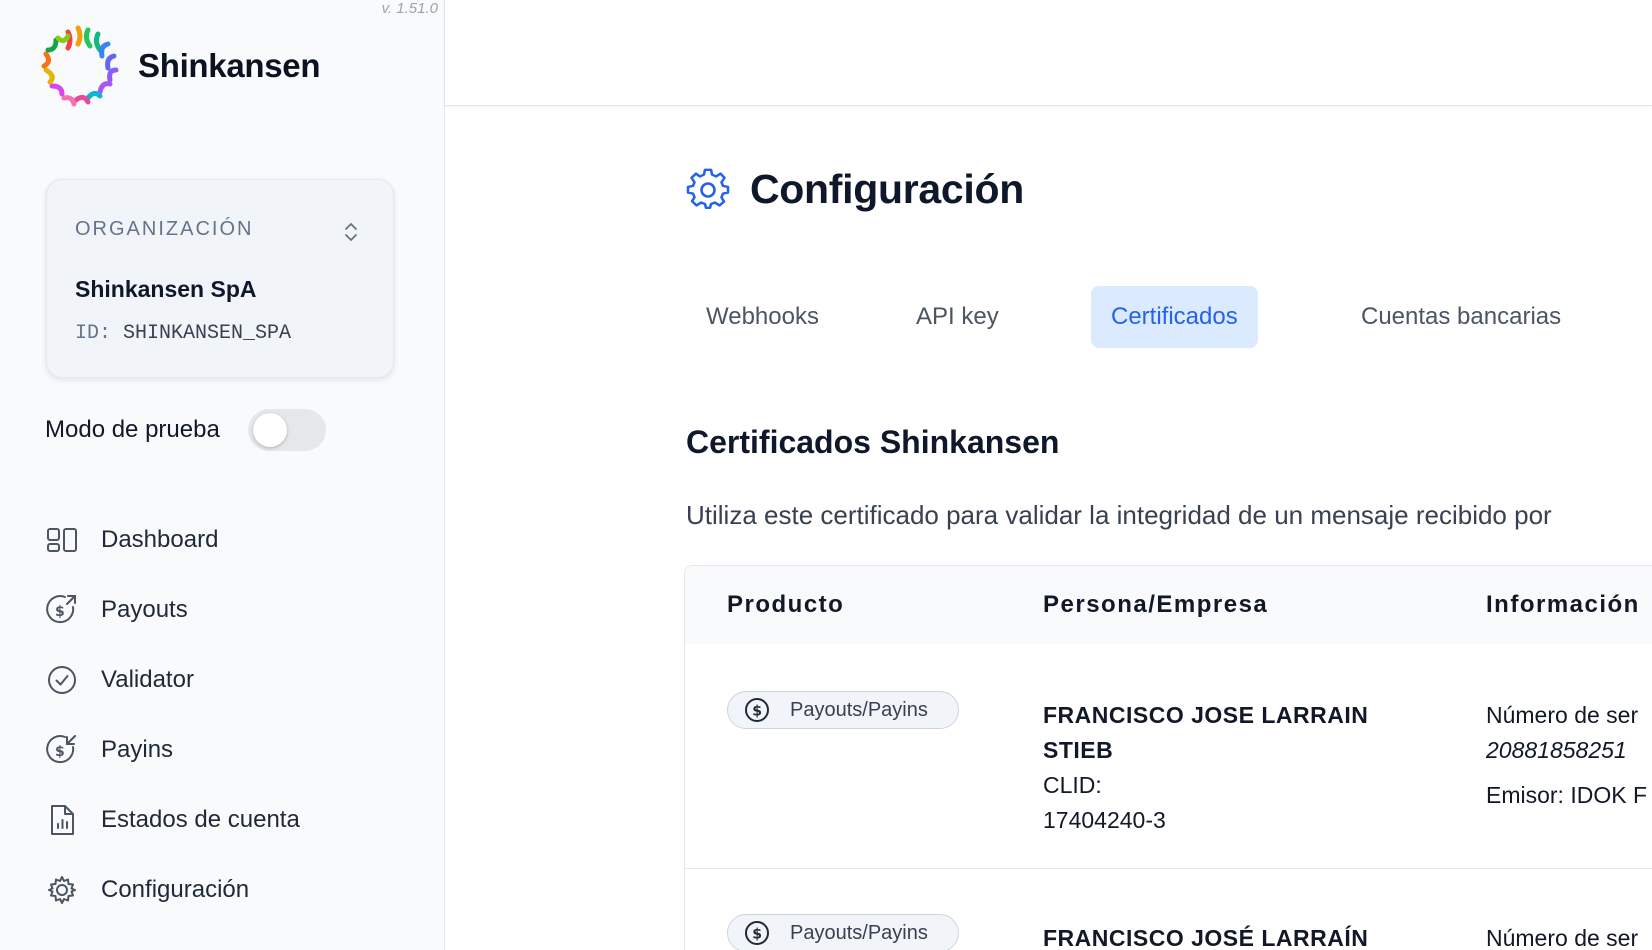 Image resolution: width=1652 pixels, height=950 pixels. I want to click on sidebar-item-estados-de-cuenta: Estados de cuenta, so click(172, 820).